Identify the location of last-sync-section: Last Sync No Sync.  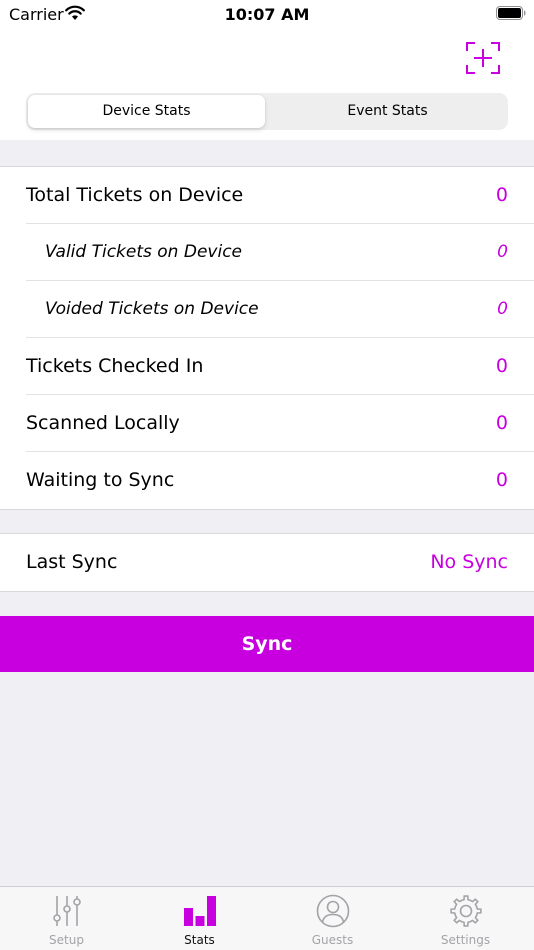
(267, 562).